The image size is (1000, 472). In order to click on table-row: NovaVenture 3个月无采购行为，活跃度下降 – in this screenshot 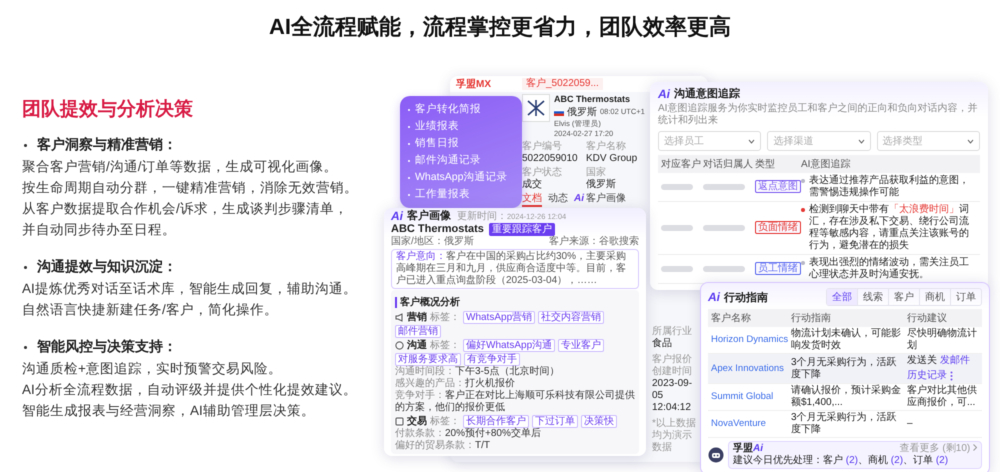, I will do `click(845, 424)`.